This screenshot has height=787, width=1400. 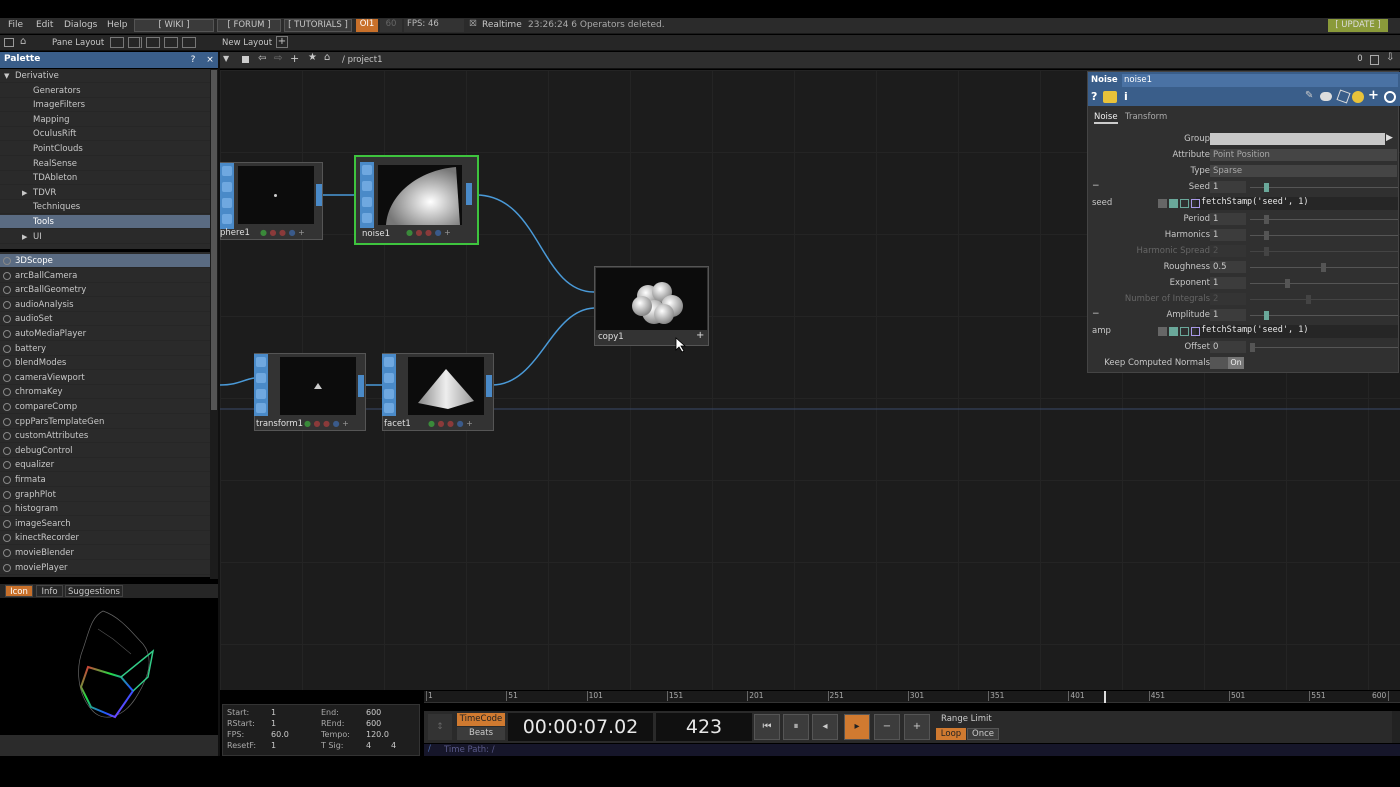 I want to click on palette-scrollbar, so click(x=214, y=324).